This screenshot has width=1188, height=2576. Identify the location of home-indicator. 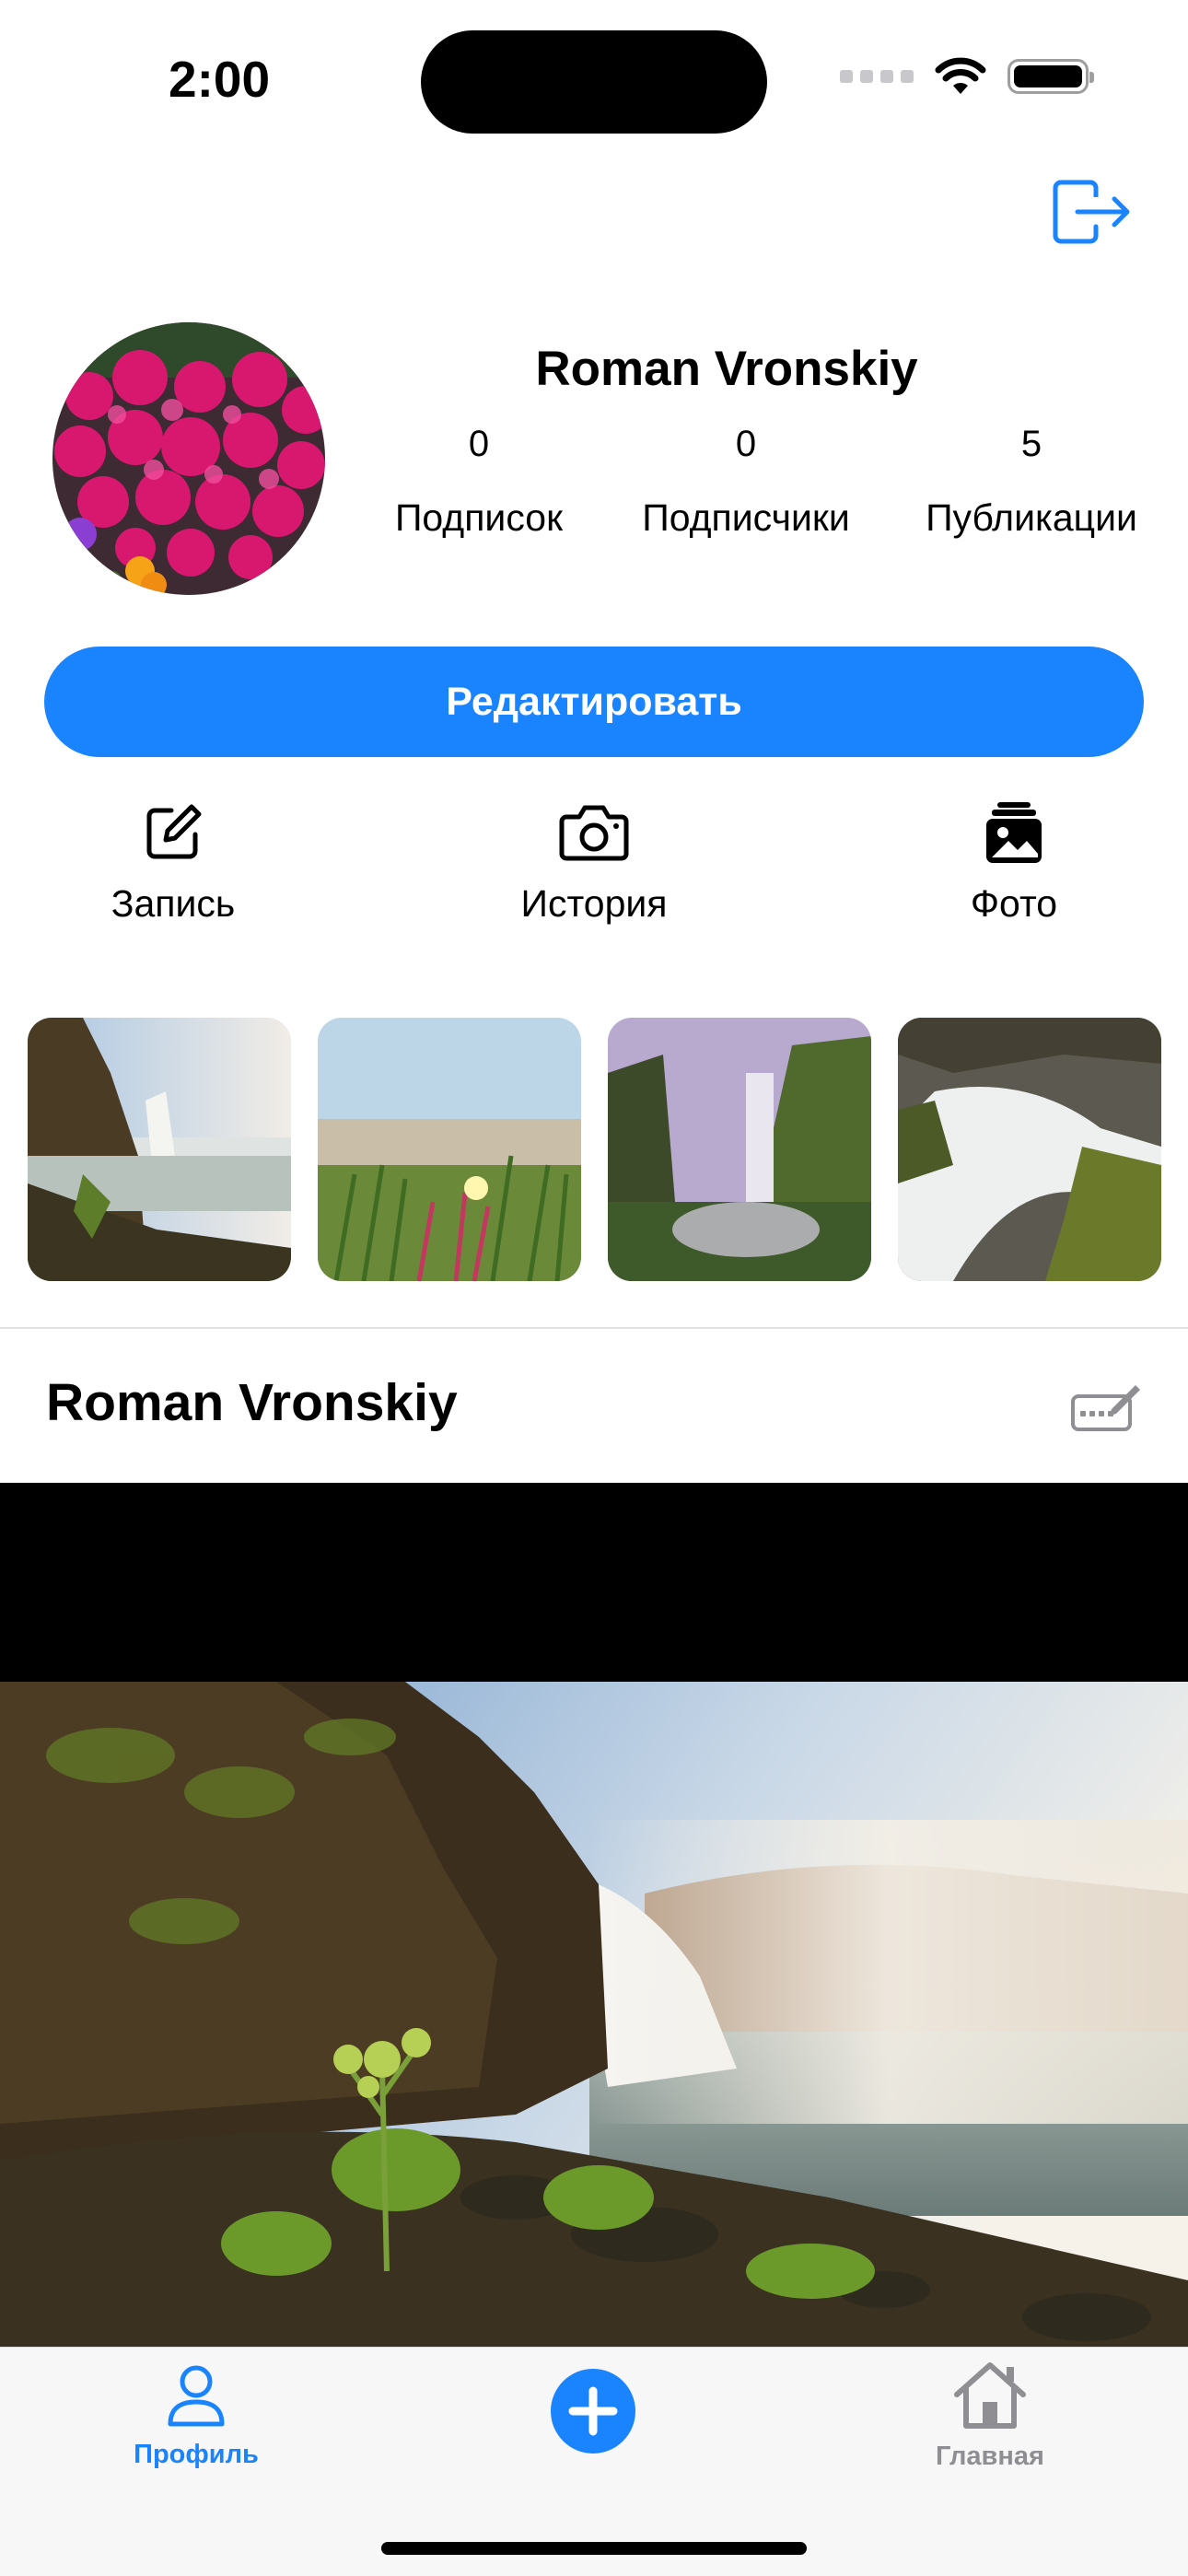
(594, 2548).